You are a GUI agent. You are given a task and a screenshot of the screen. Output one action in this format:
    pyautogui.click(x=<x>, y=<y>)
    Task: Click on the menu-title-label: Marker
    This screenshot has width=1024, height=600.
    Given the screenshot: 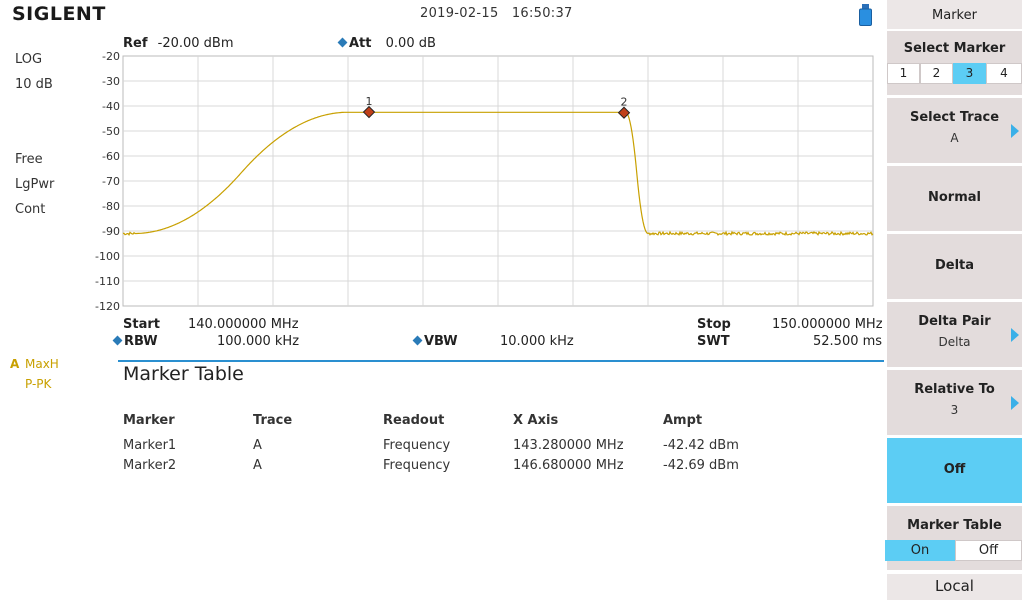 What is the action you would take?
    pyautogui.click(x=954, y=15)
    